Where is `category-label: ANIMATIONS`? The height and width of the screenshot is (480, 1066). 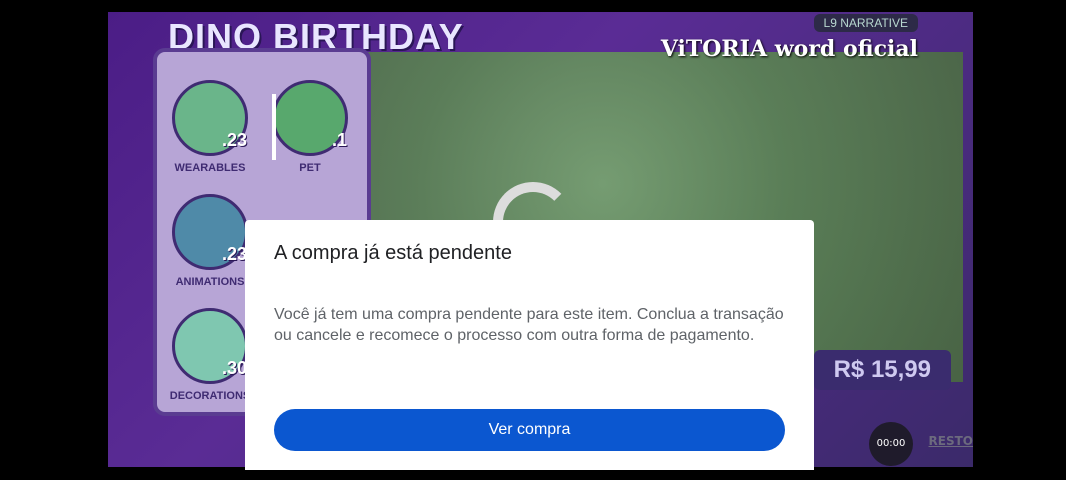 category-label: ANIMATIONS is located at coordinates (210, 282).